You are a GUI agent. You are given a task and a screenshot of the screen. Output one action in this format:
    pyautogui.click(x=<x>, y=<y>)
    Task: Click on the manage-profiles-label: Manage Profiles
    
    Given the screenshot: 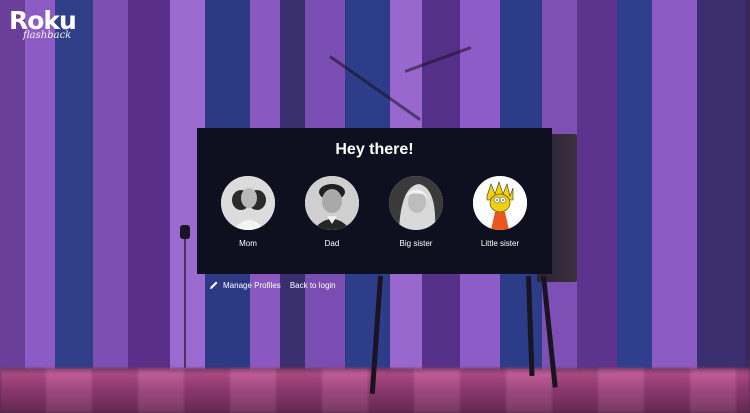 What is the action you would take?
    pyautogui.click(x=252, y=285)
    